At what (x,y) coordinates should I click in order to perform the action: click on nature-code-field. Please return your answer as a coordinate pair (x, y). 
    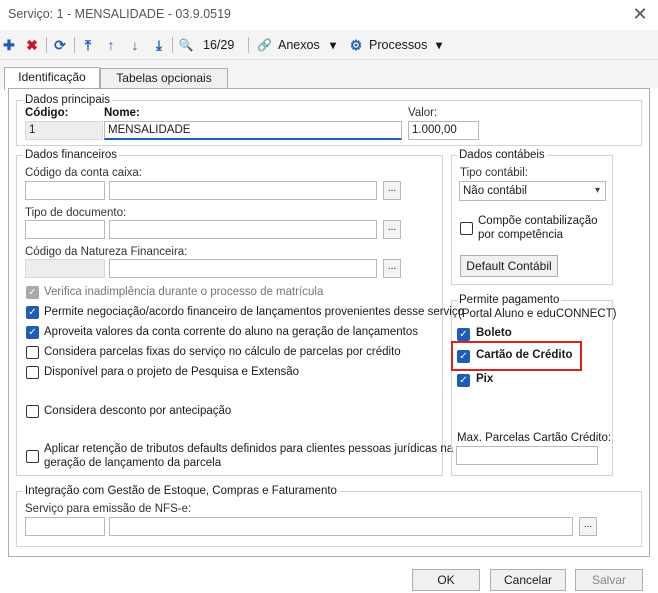
    Looking at the image, I should click on (65, 268).